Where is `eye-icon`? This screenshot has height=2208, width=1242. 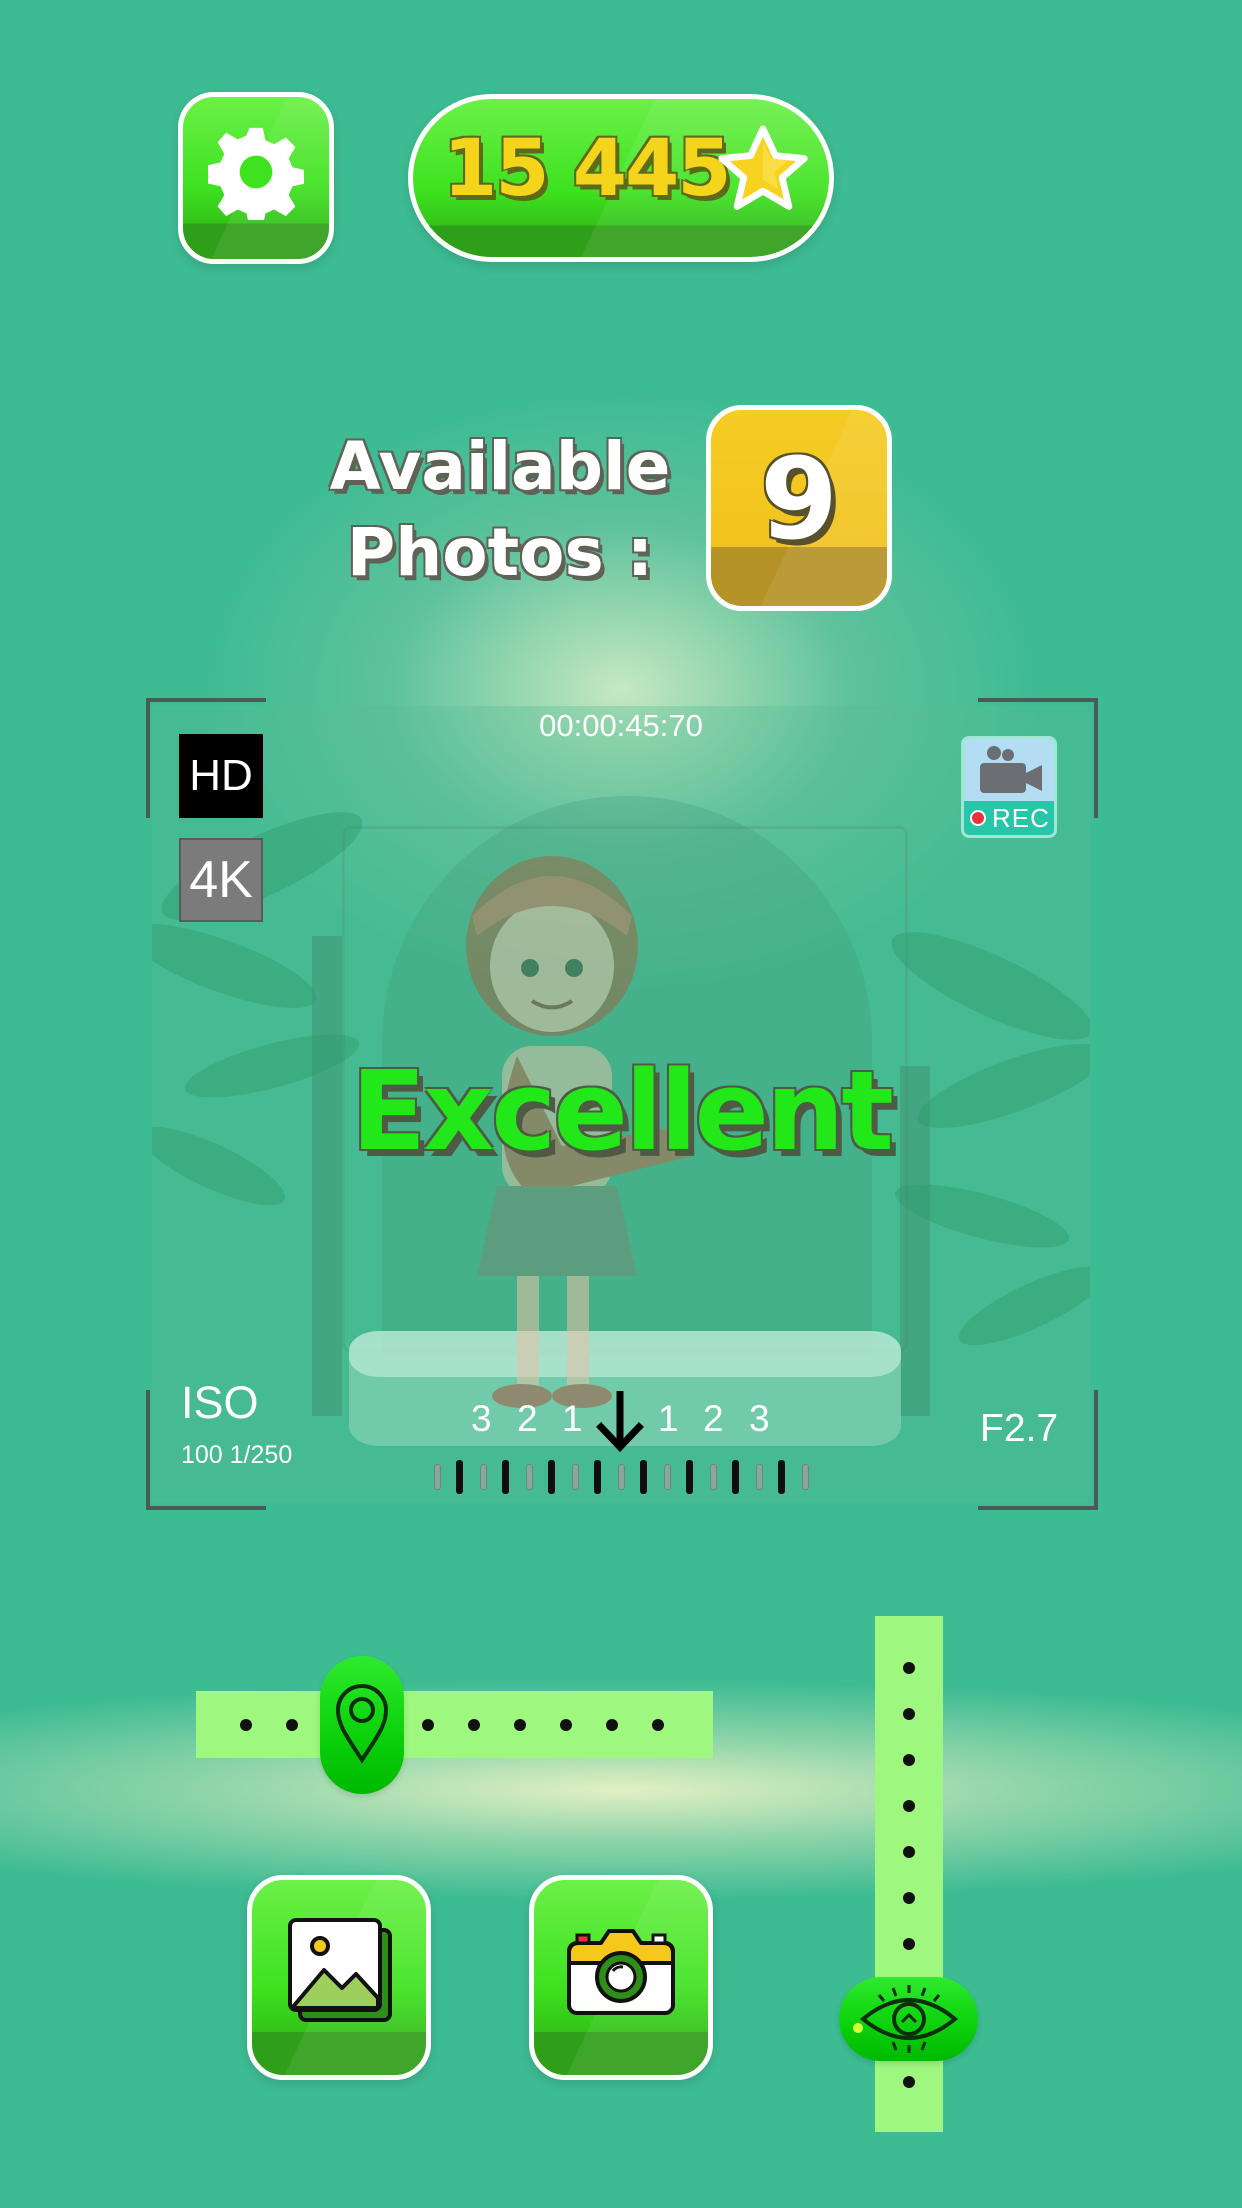
eye-icon is located at coordinates (909, 2019).